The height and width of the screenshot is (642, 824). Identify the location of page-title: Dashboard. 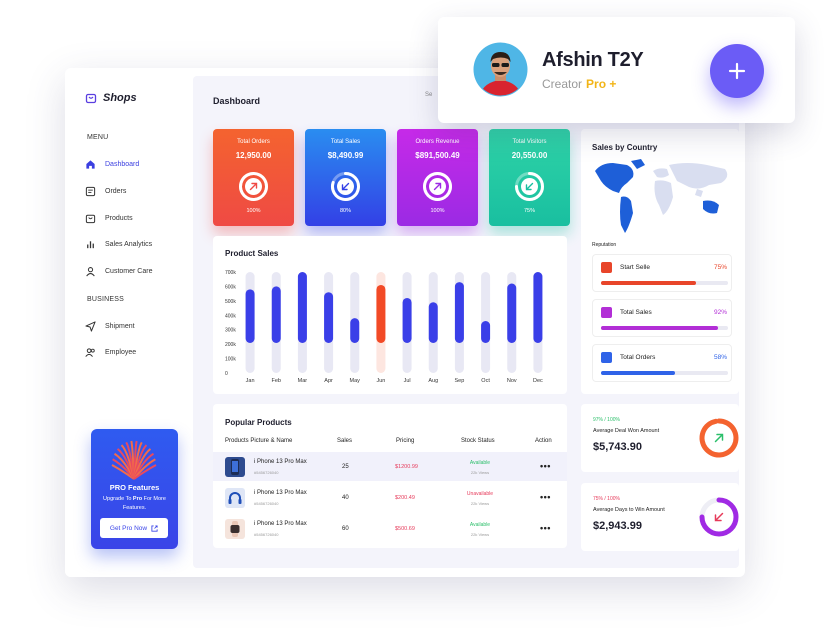
(237, 101).